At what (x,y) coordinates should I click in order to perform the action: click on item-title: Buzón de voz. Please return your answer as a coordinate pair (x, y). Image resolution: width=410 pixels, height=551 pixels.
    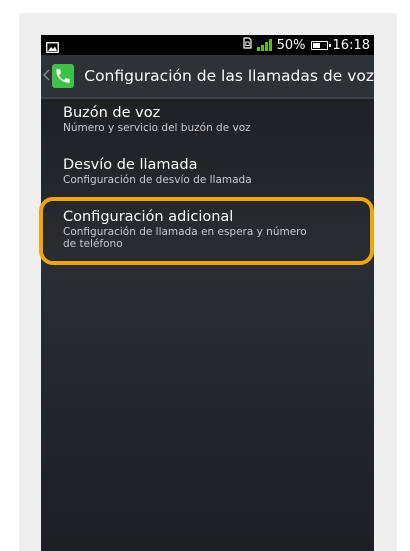
    Looking at the image, I should click on (112, 113).